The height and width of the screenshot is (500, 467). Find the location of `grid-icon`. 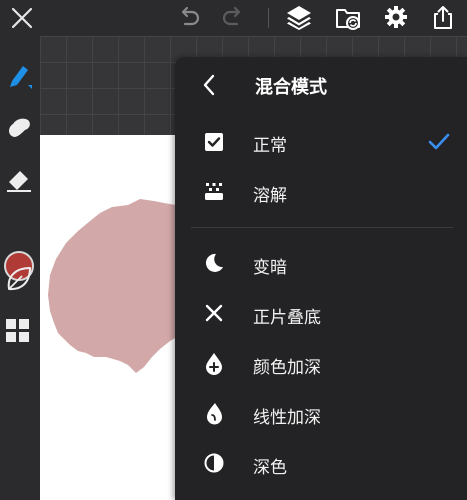

grid-icon is located at coordinates (18, 331).